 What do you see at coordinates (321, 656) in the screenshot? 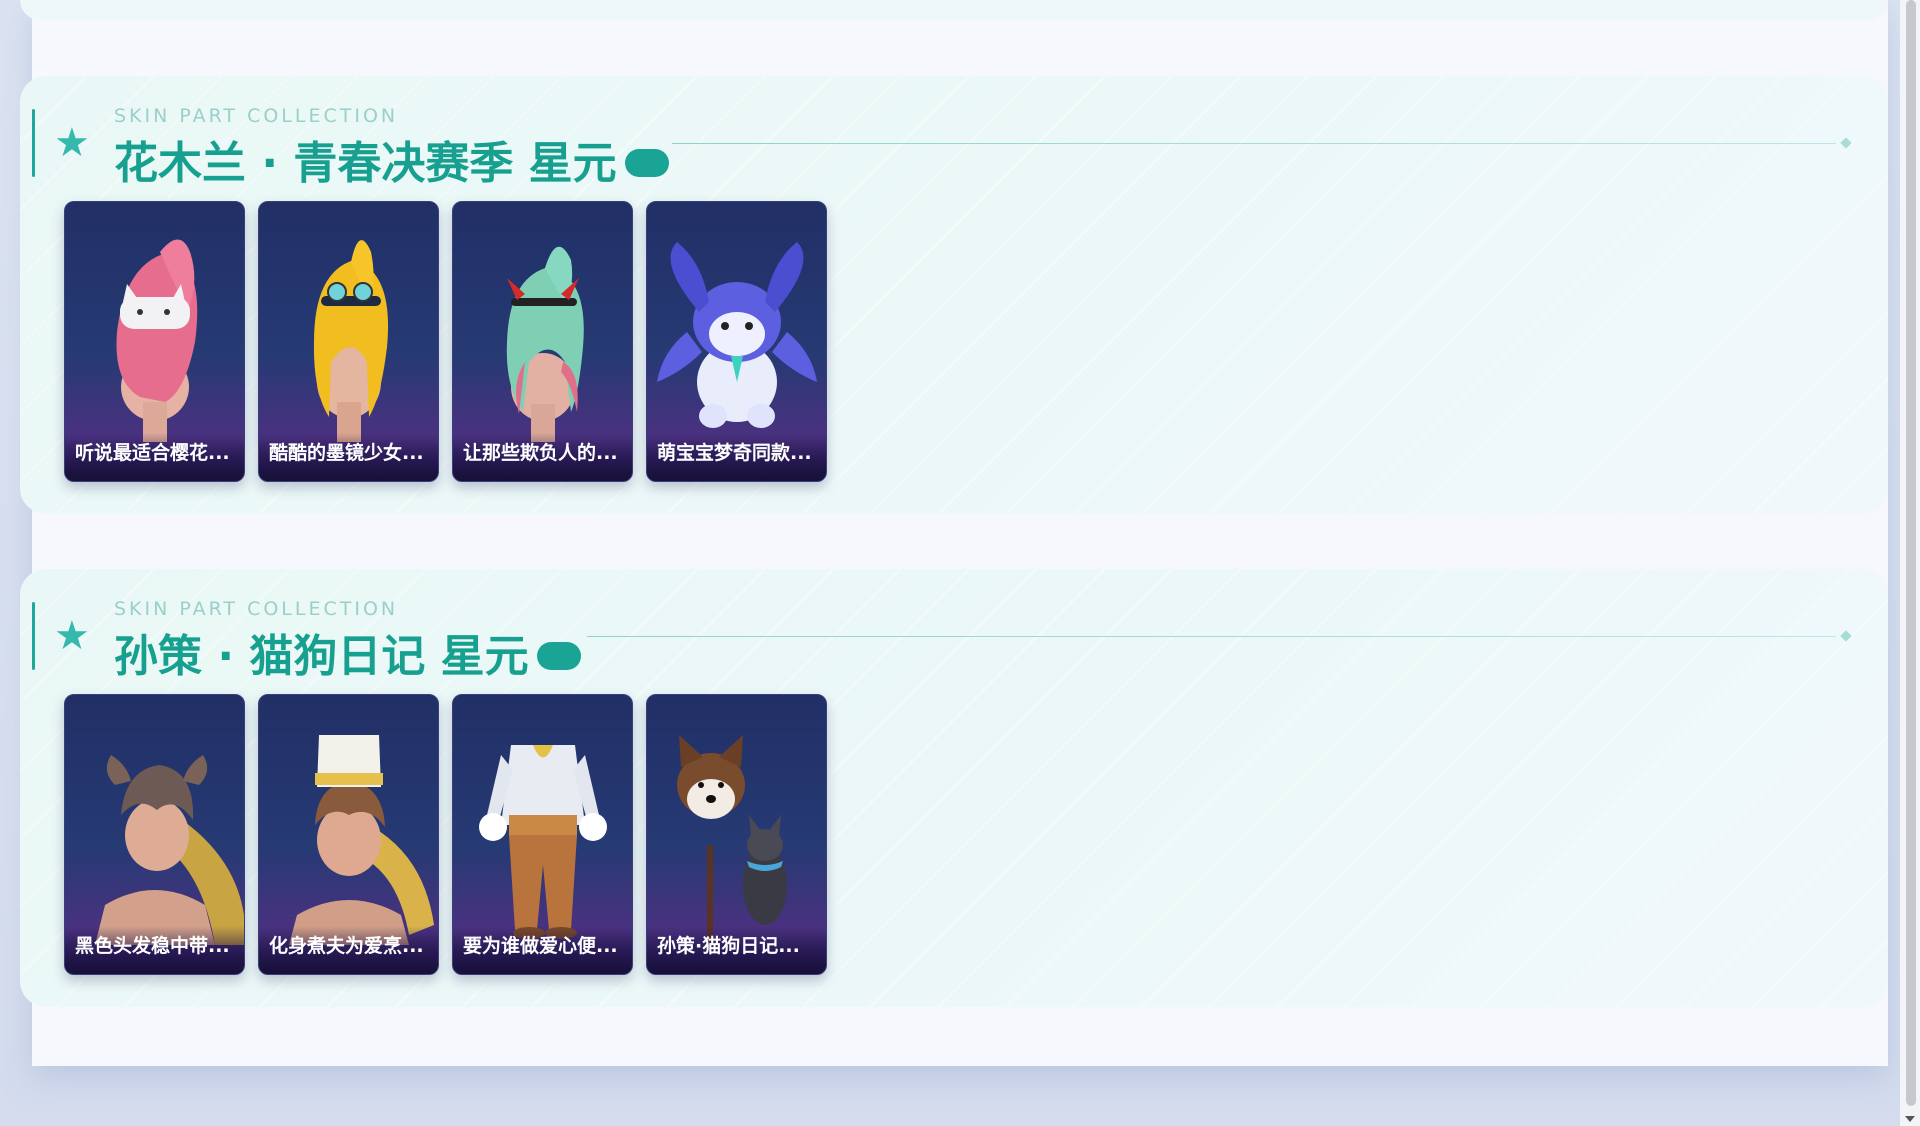
I see `section-title-text: 孙策 · 猫狗日记 星元` at bounding box center [321, 656].